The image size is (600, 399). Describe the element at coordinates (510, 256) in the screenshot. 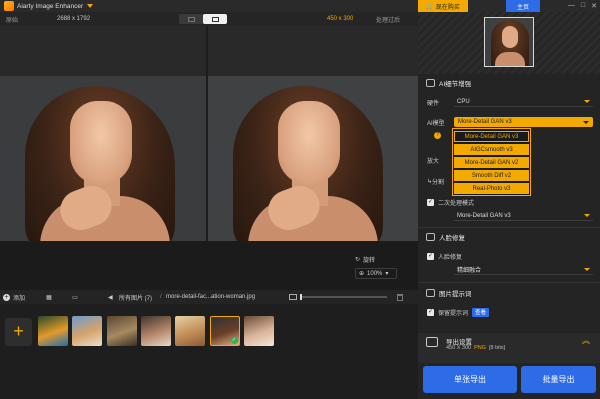

I see `face-fix-row: ✓ 人脸修复` at that location.